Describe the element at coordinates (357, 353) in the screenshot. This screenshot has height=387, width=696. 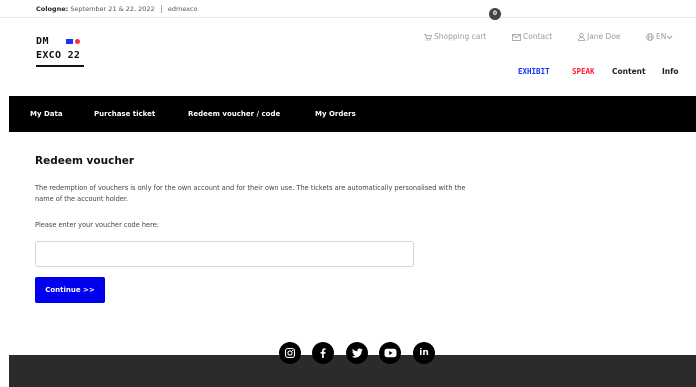
I see `twitter-icon` at that location.